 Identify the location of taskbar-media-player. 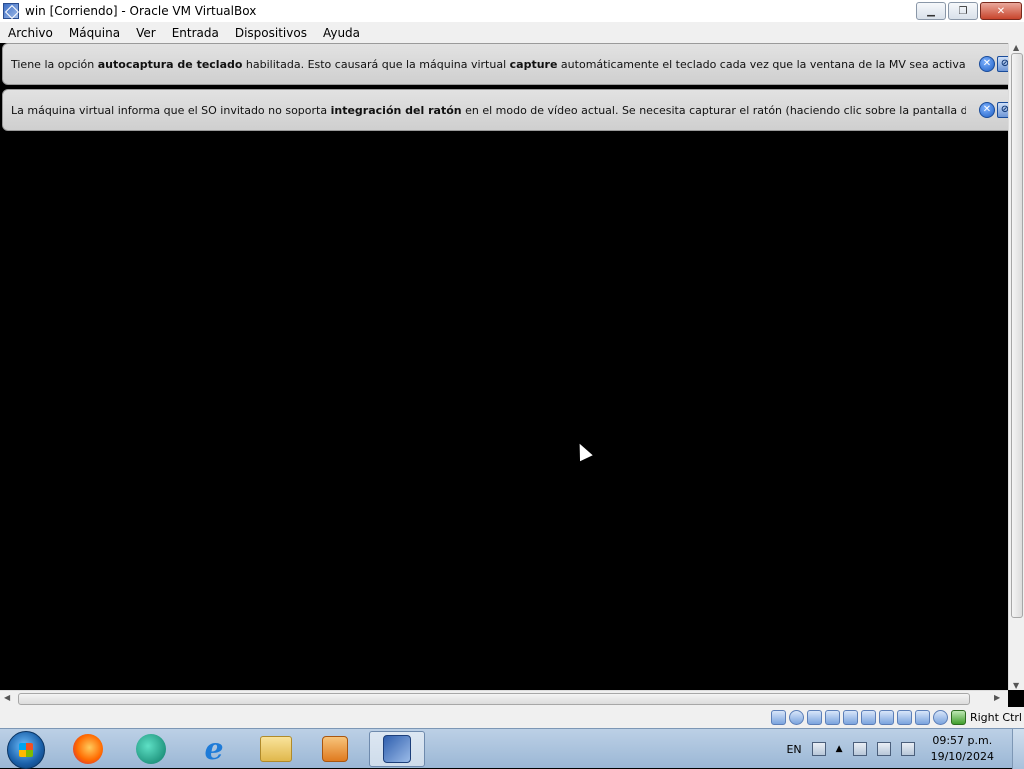
(335, 749).